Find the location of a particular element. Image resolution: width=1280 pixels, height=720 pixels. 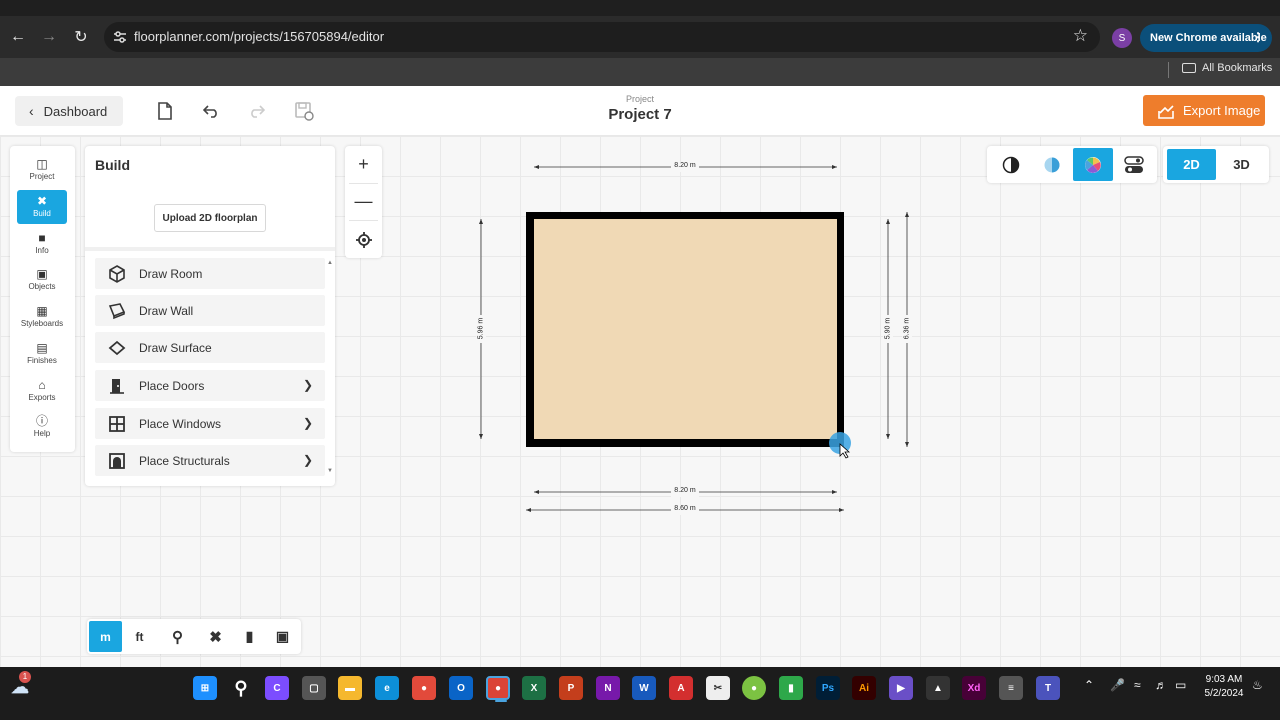

app-dark-icon: ▲ is located at coordinates (938, 688).